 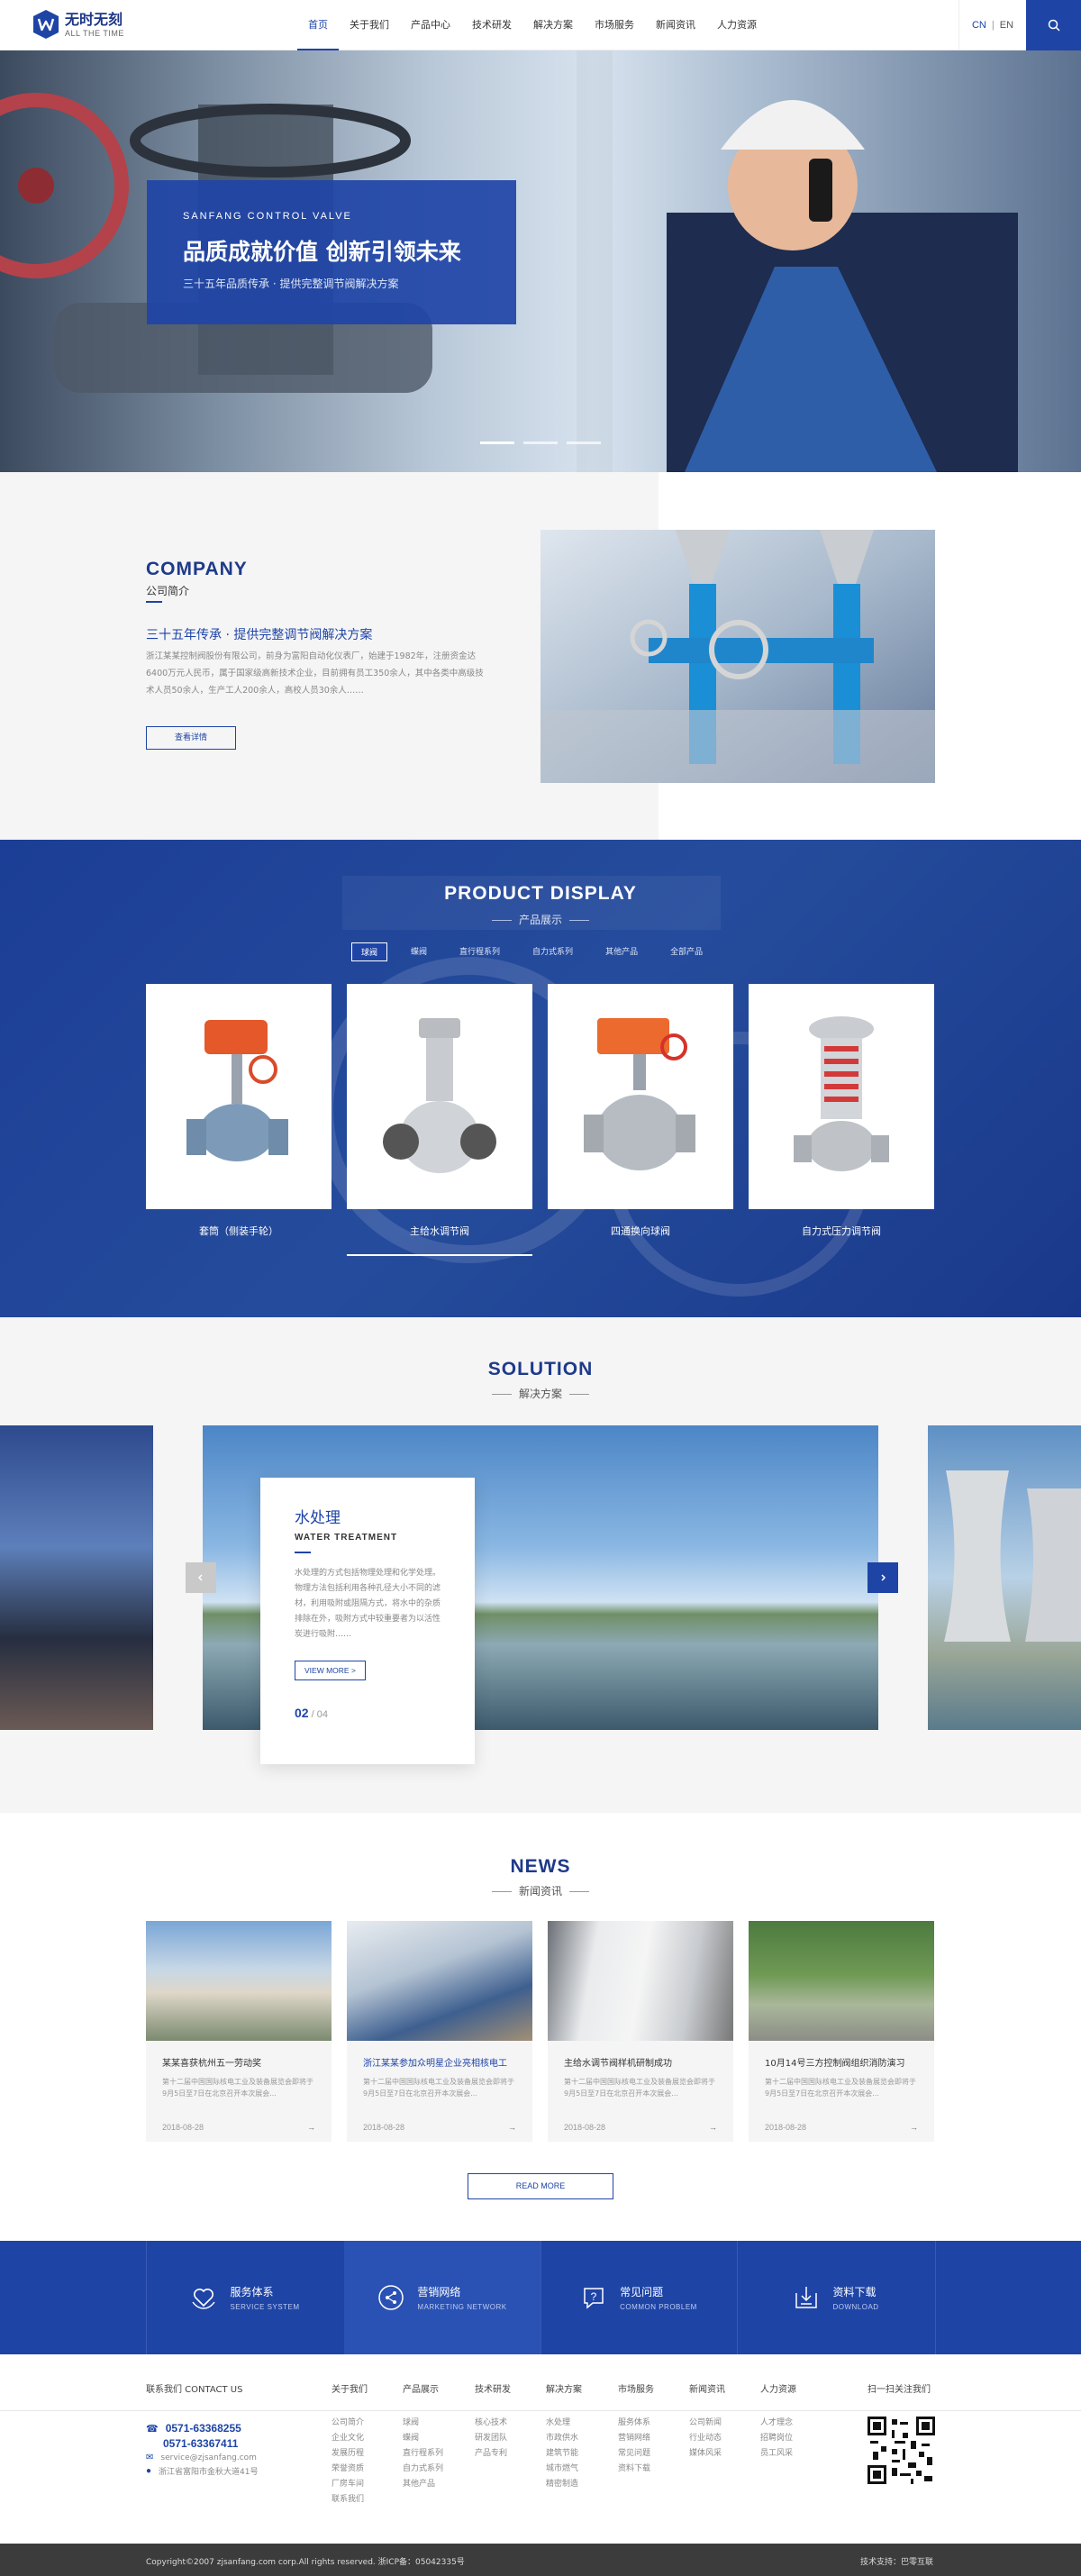 What do you see at coordinates (540, 2186) in the screenshot?
I see `read-more-button: READ MORE` at bounding box center [540, 2186].